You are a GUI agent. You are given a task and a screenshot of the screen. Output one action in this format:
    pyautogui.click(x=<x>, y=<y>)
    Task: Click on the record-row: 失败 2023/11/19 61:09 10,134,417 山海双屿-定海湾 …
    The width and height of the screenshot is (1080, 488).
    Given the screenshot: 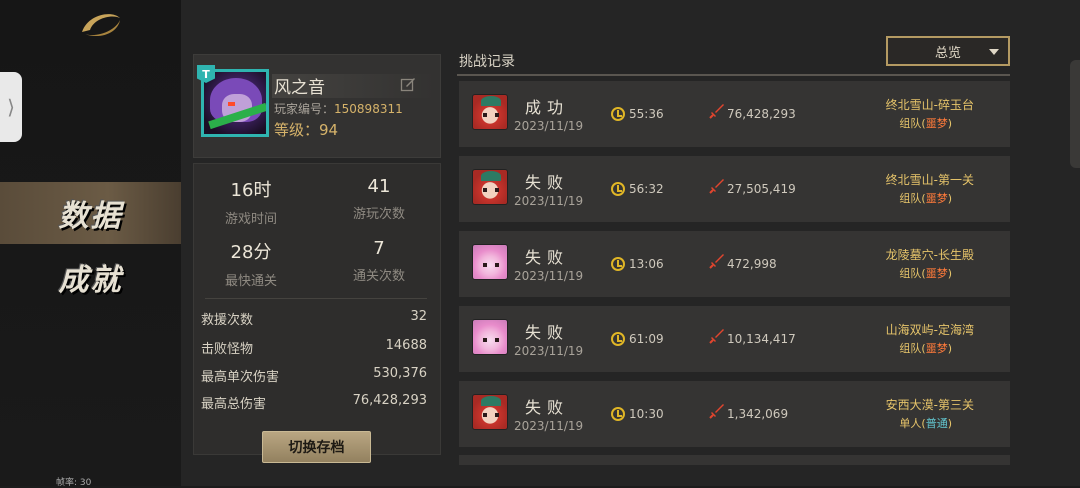 What is the action you would take?
    pyautogui.click(x=734, y=339)
    